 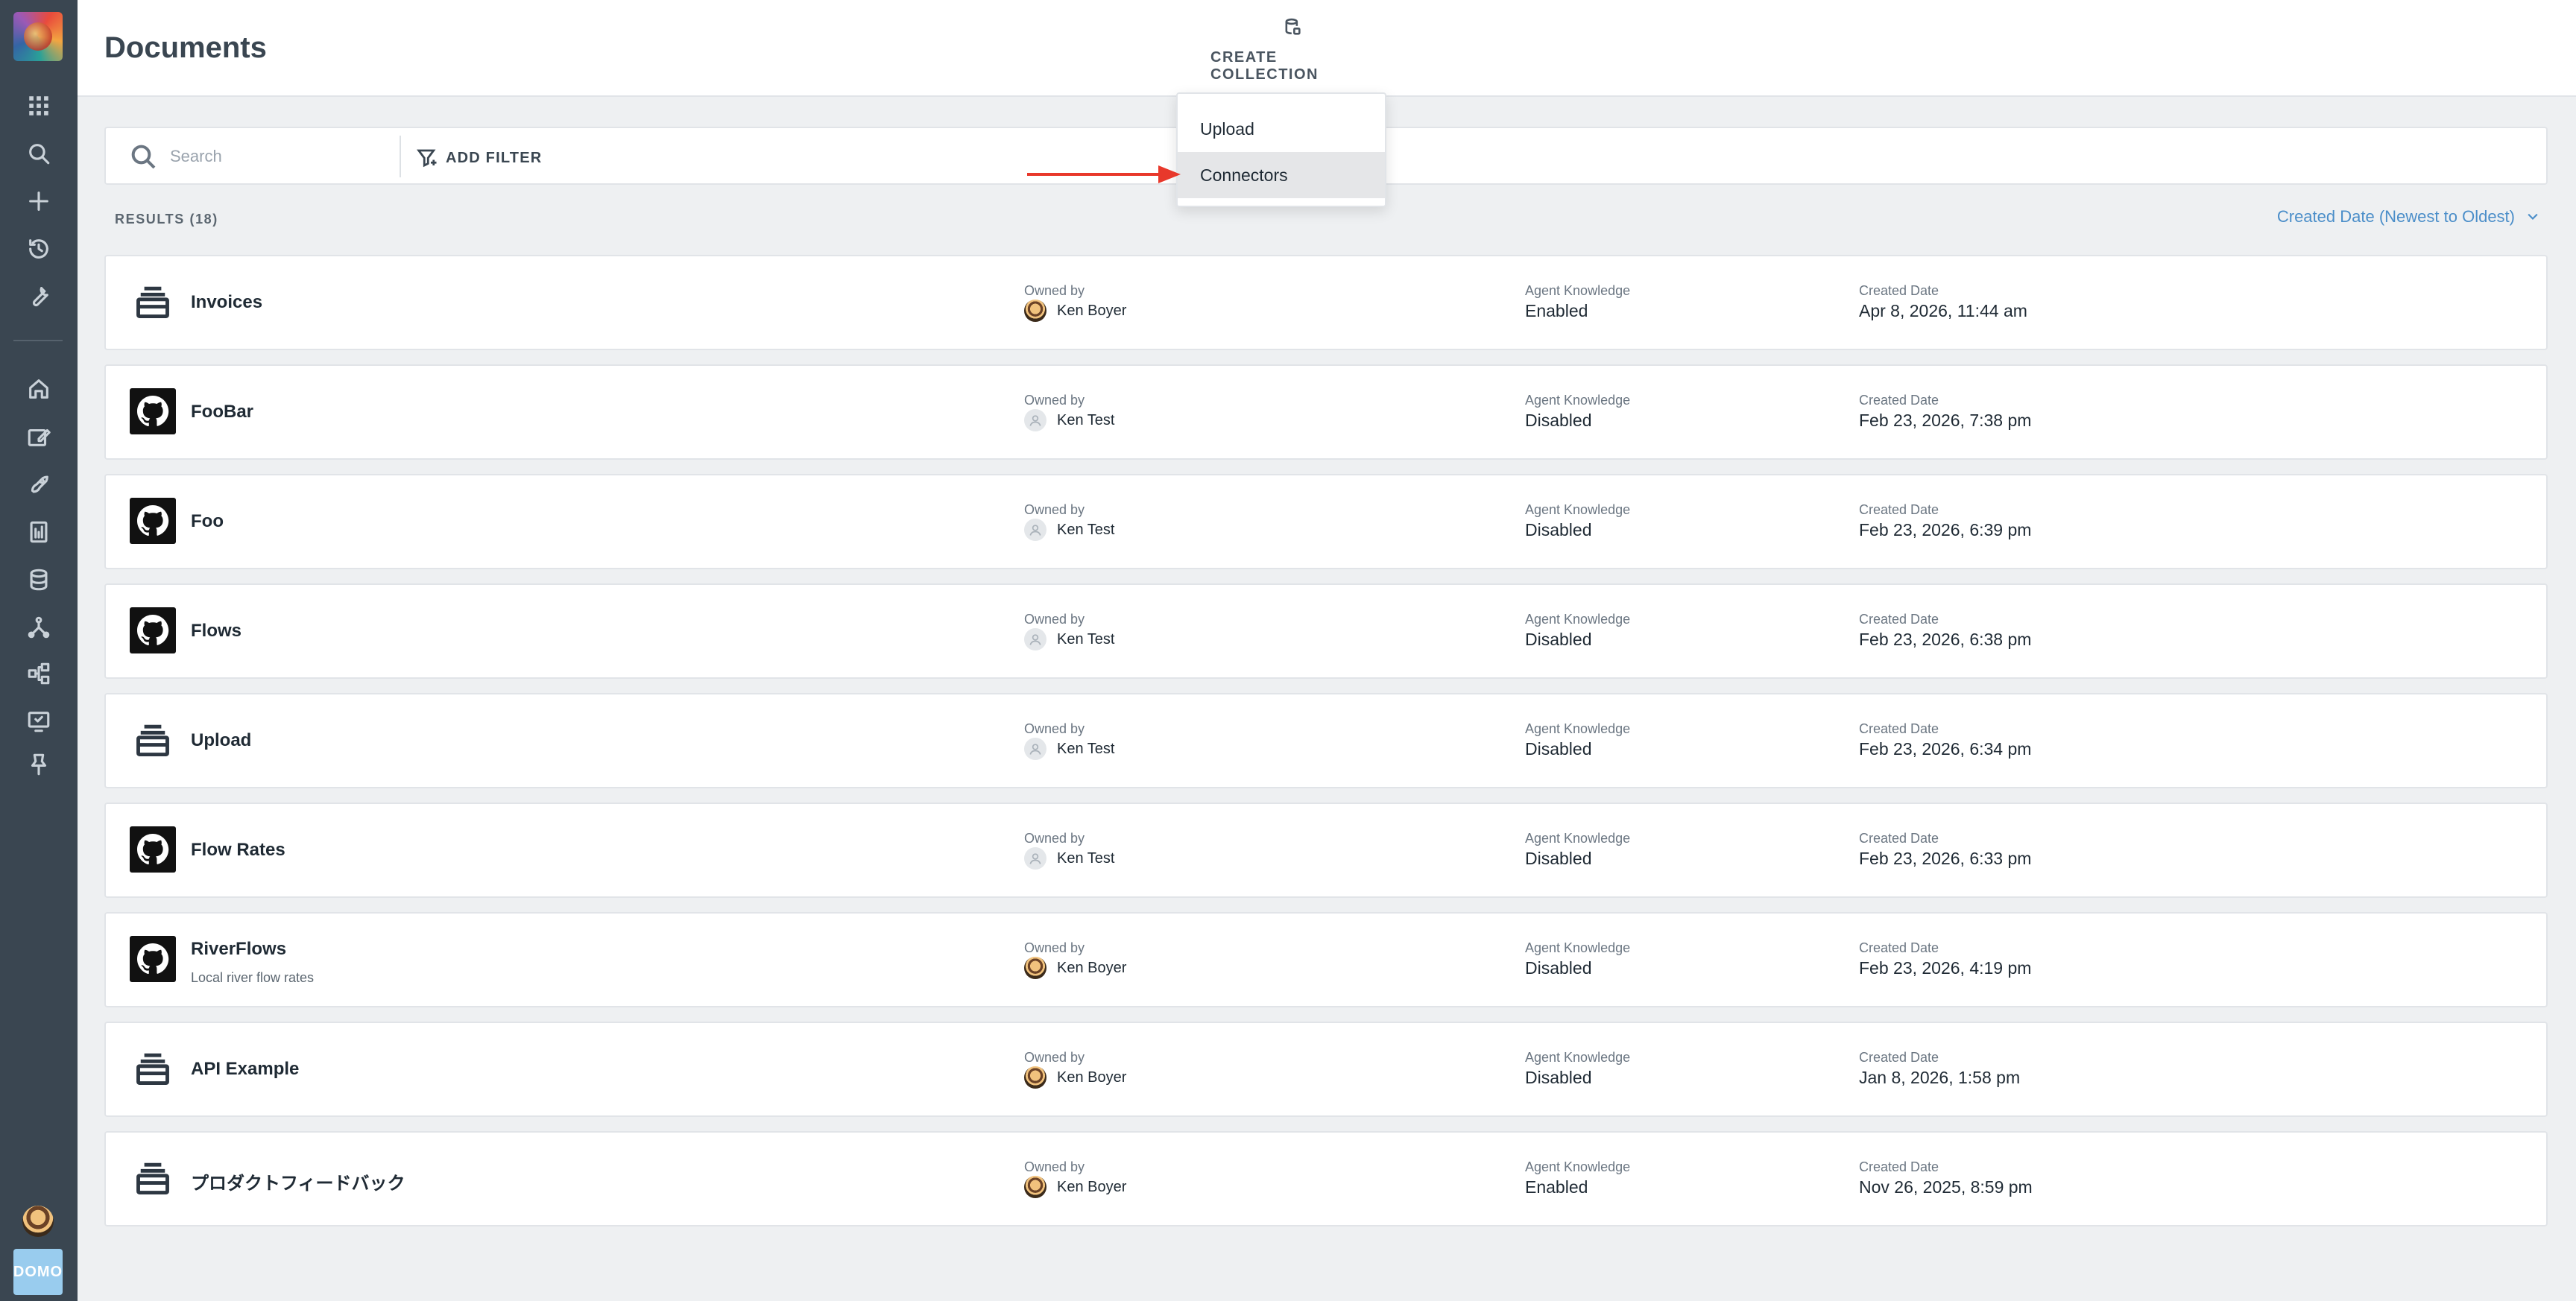 What do you see at coordinates (1940, 1077) in the screenshot?
I see `created-date-value: Jan 8, 2026, 1:58 pm` at bounding box center [1940, 1077].